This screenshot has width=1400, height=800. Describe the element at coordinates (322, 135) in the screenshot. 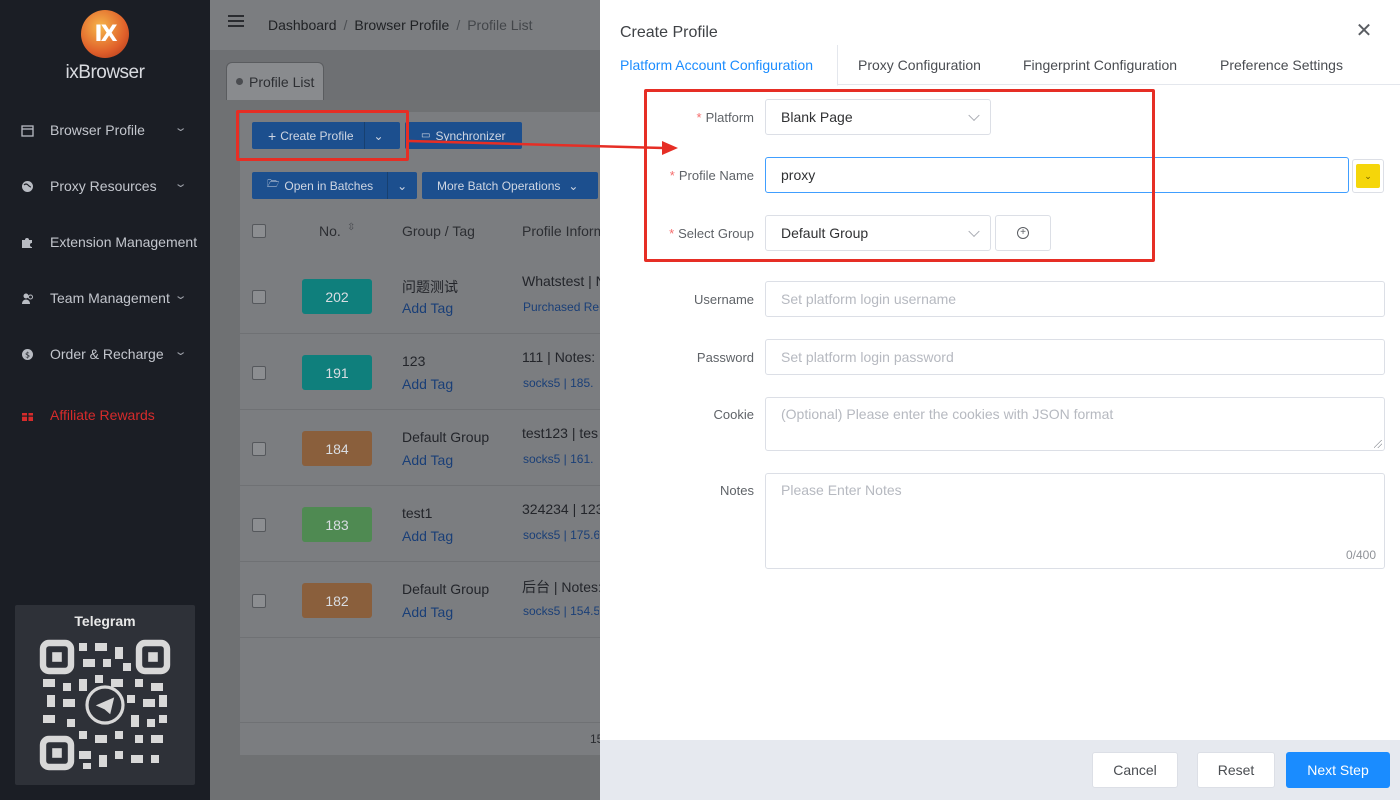

I see `highlight-create-profile` at that location.